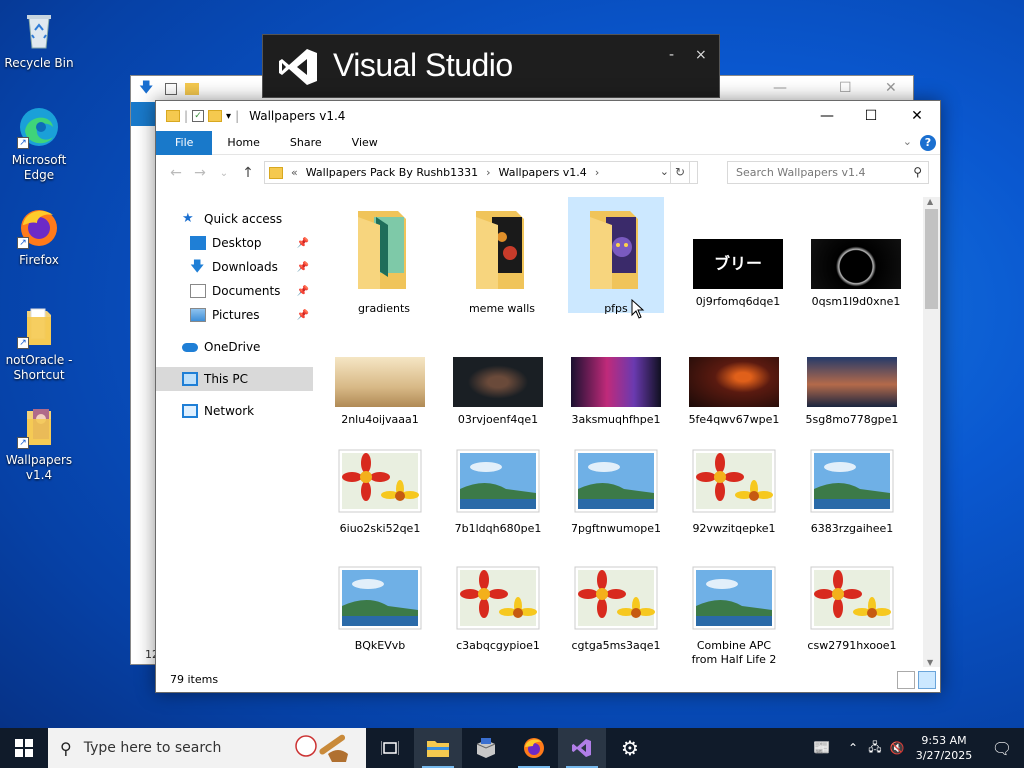 This screenshot has width=1024, height=768. Describe the element at coordinates (852, 492) in the screenshot. I see `image-item: 6383rzgaihee1` at that location.